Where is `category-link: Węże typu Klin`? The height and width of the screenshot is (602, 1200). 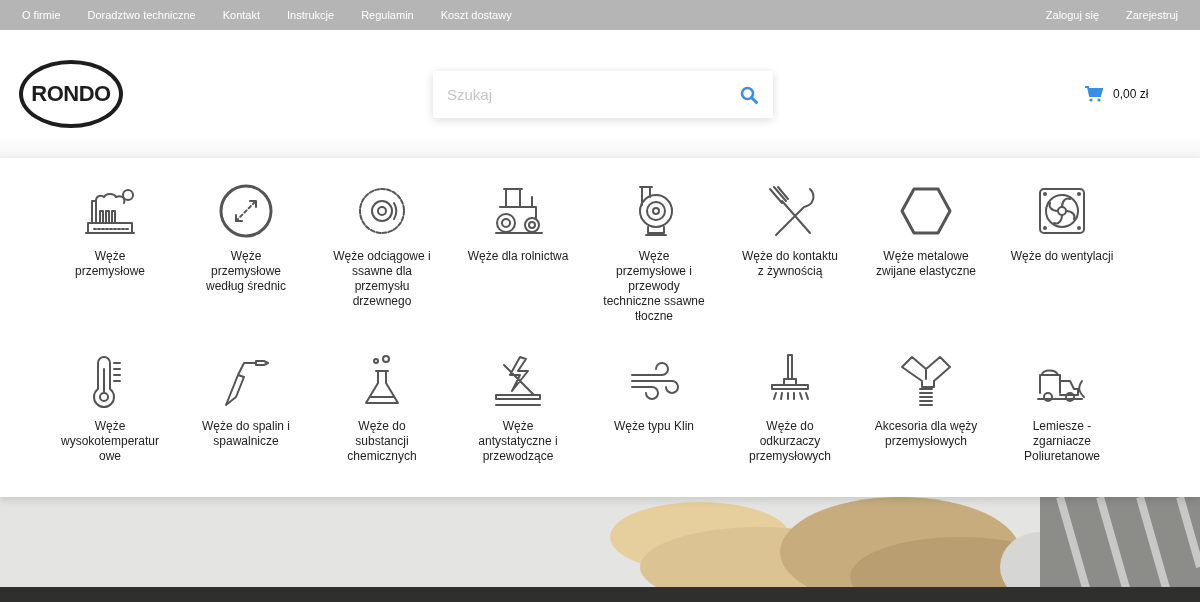
category-link: Węże typu Klin is located at coordinates (654, 426).